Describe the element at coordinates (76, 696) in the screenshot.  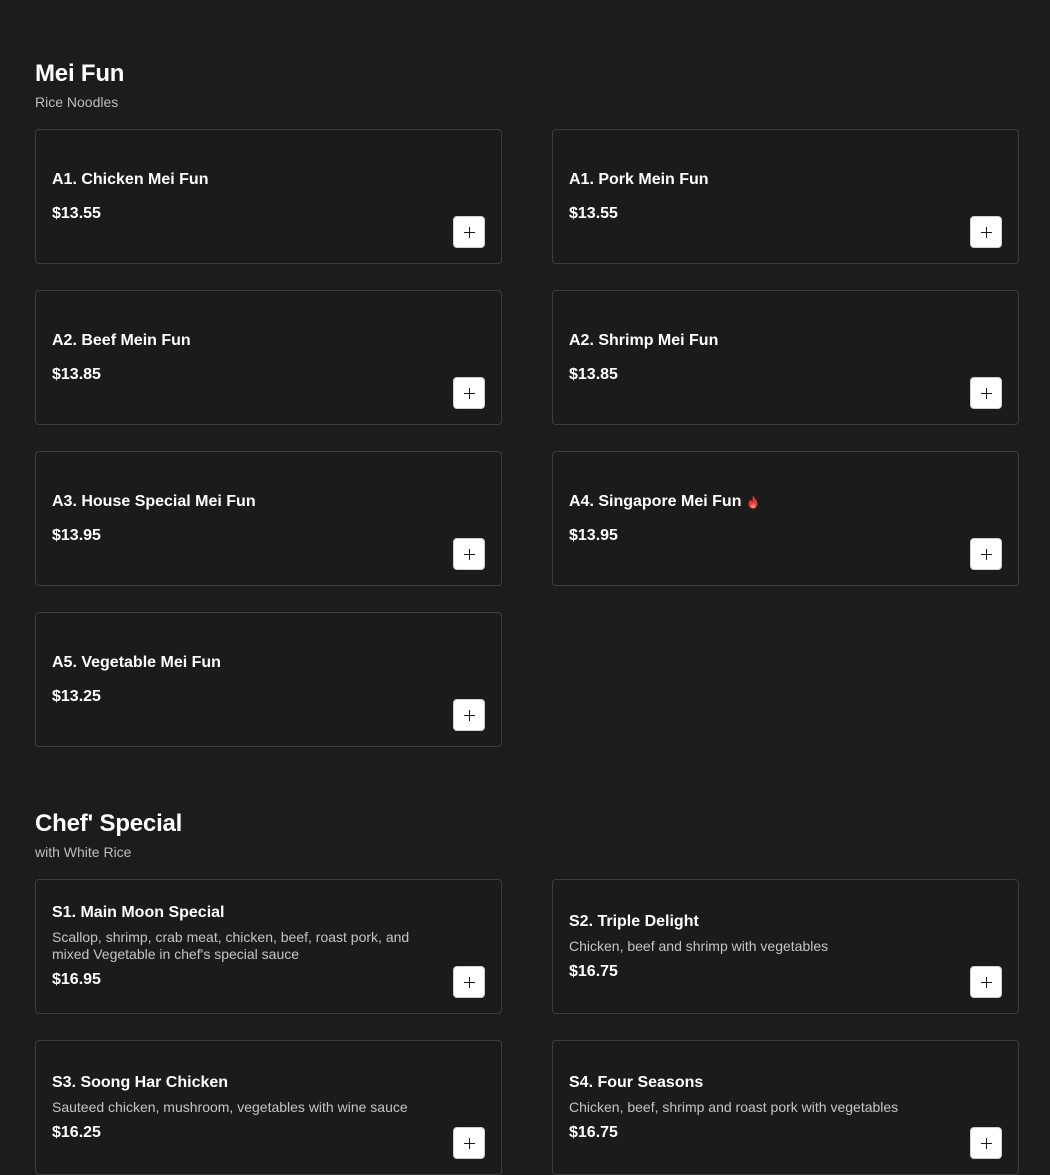
I see `item-price: $13.25` at that location.